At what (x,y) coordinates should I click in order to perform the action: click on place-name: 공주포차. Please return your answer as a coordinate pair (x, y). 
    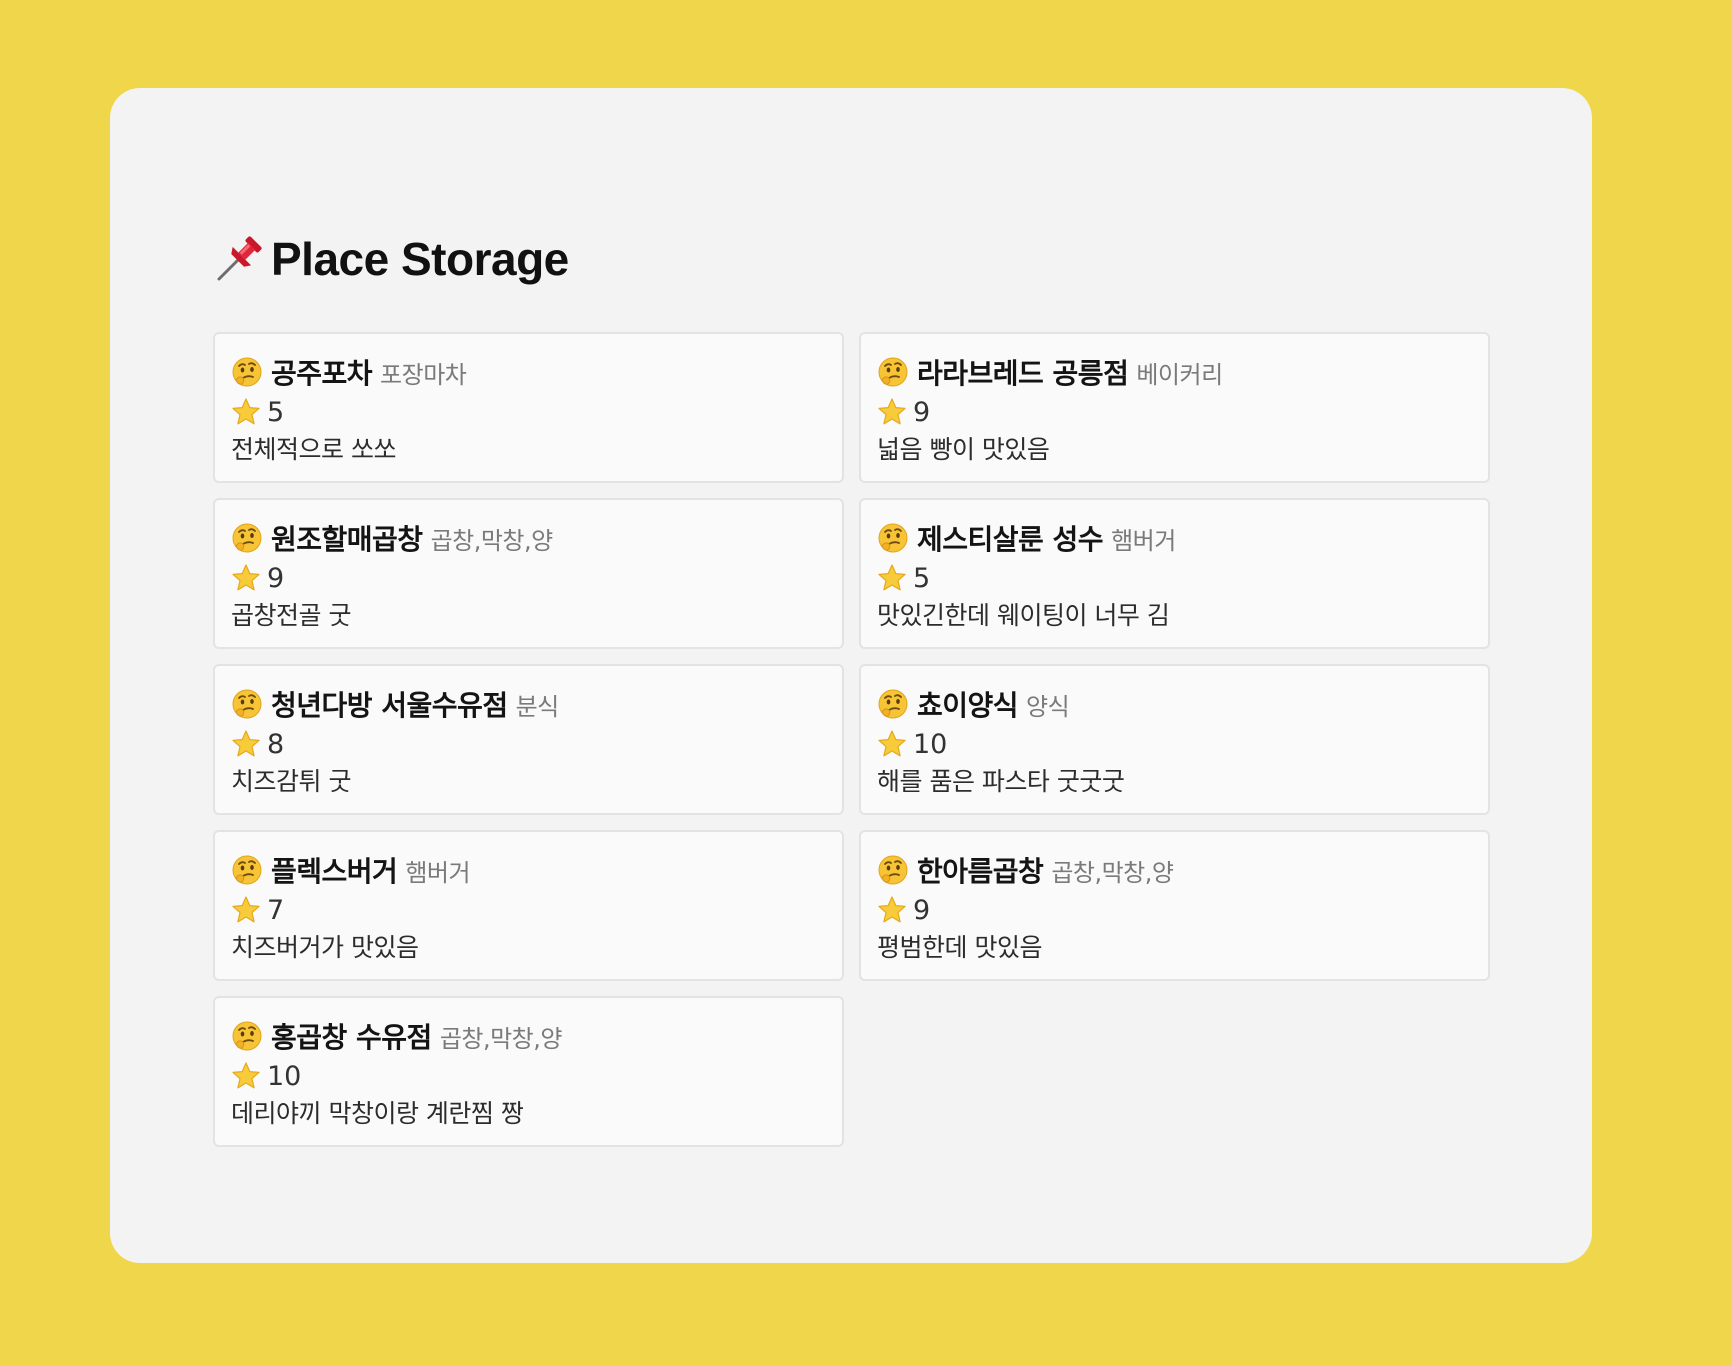
    Looking at the image, I should click on (322, 373).